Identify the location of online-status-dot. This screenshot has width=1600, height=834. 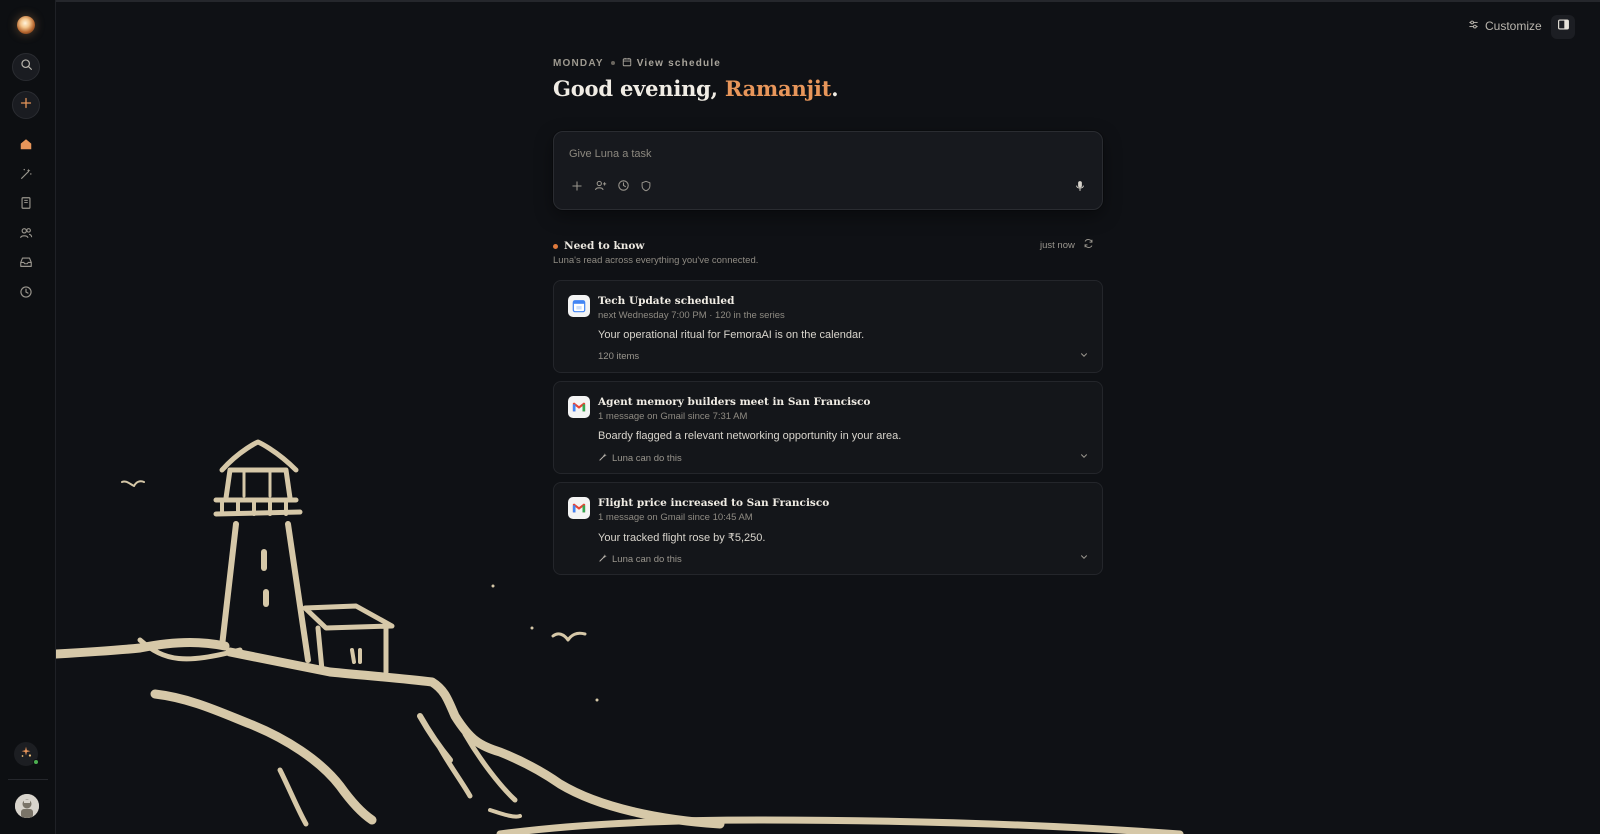
(36, 762).